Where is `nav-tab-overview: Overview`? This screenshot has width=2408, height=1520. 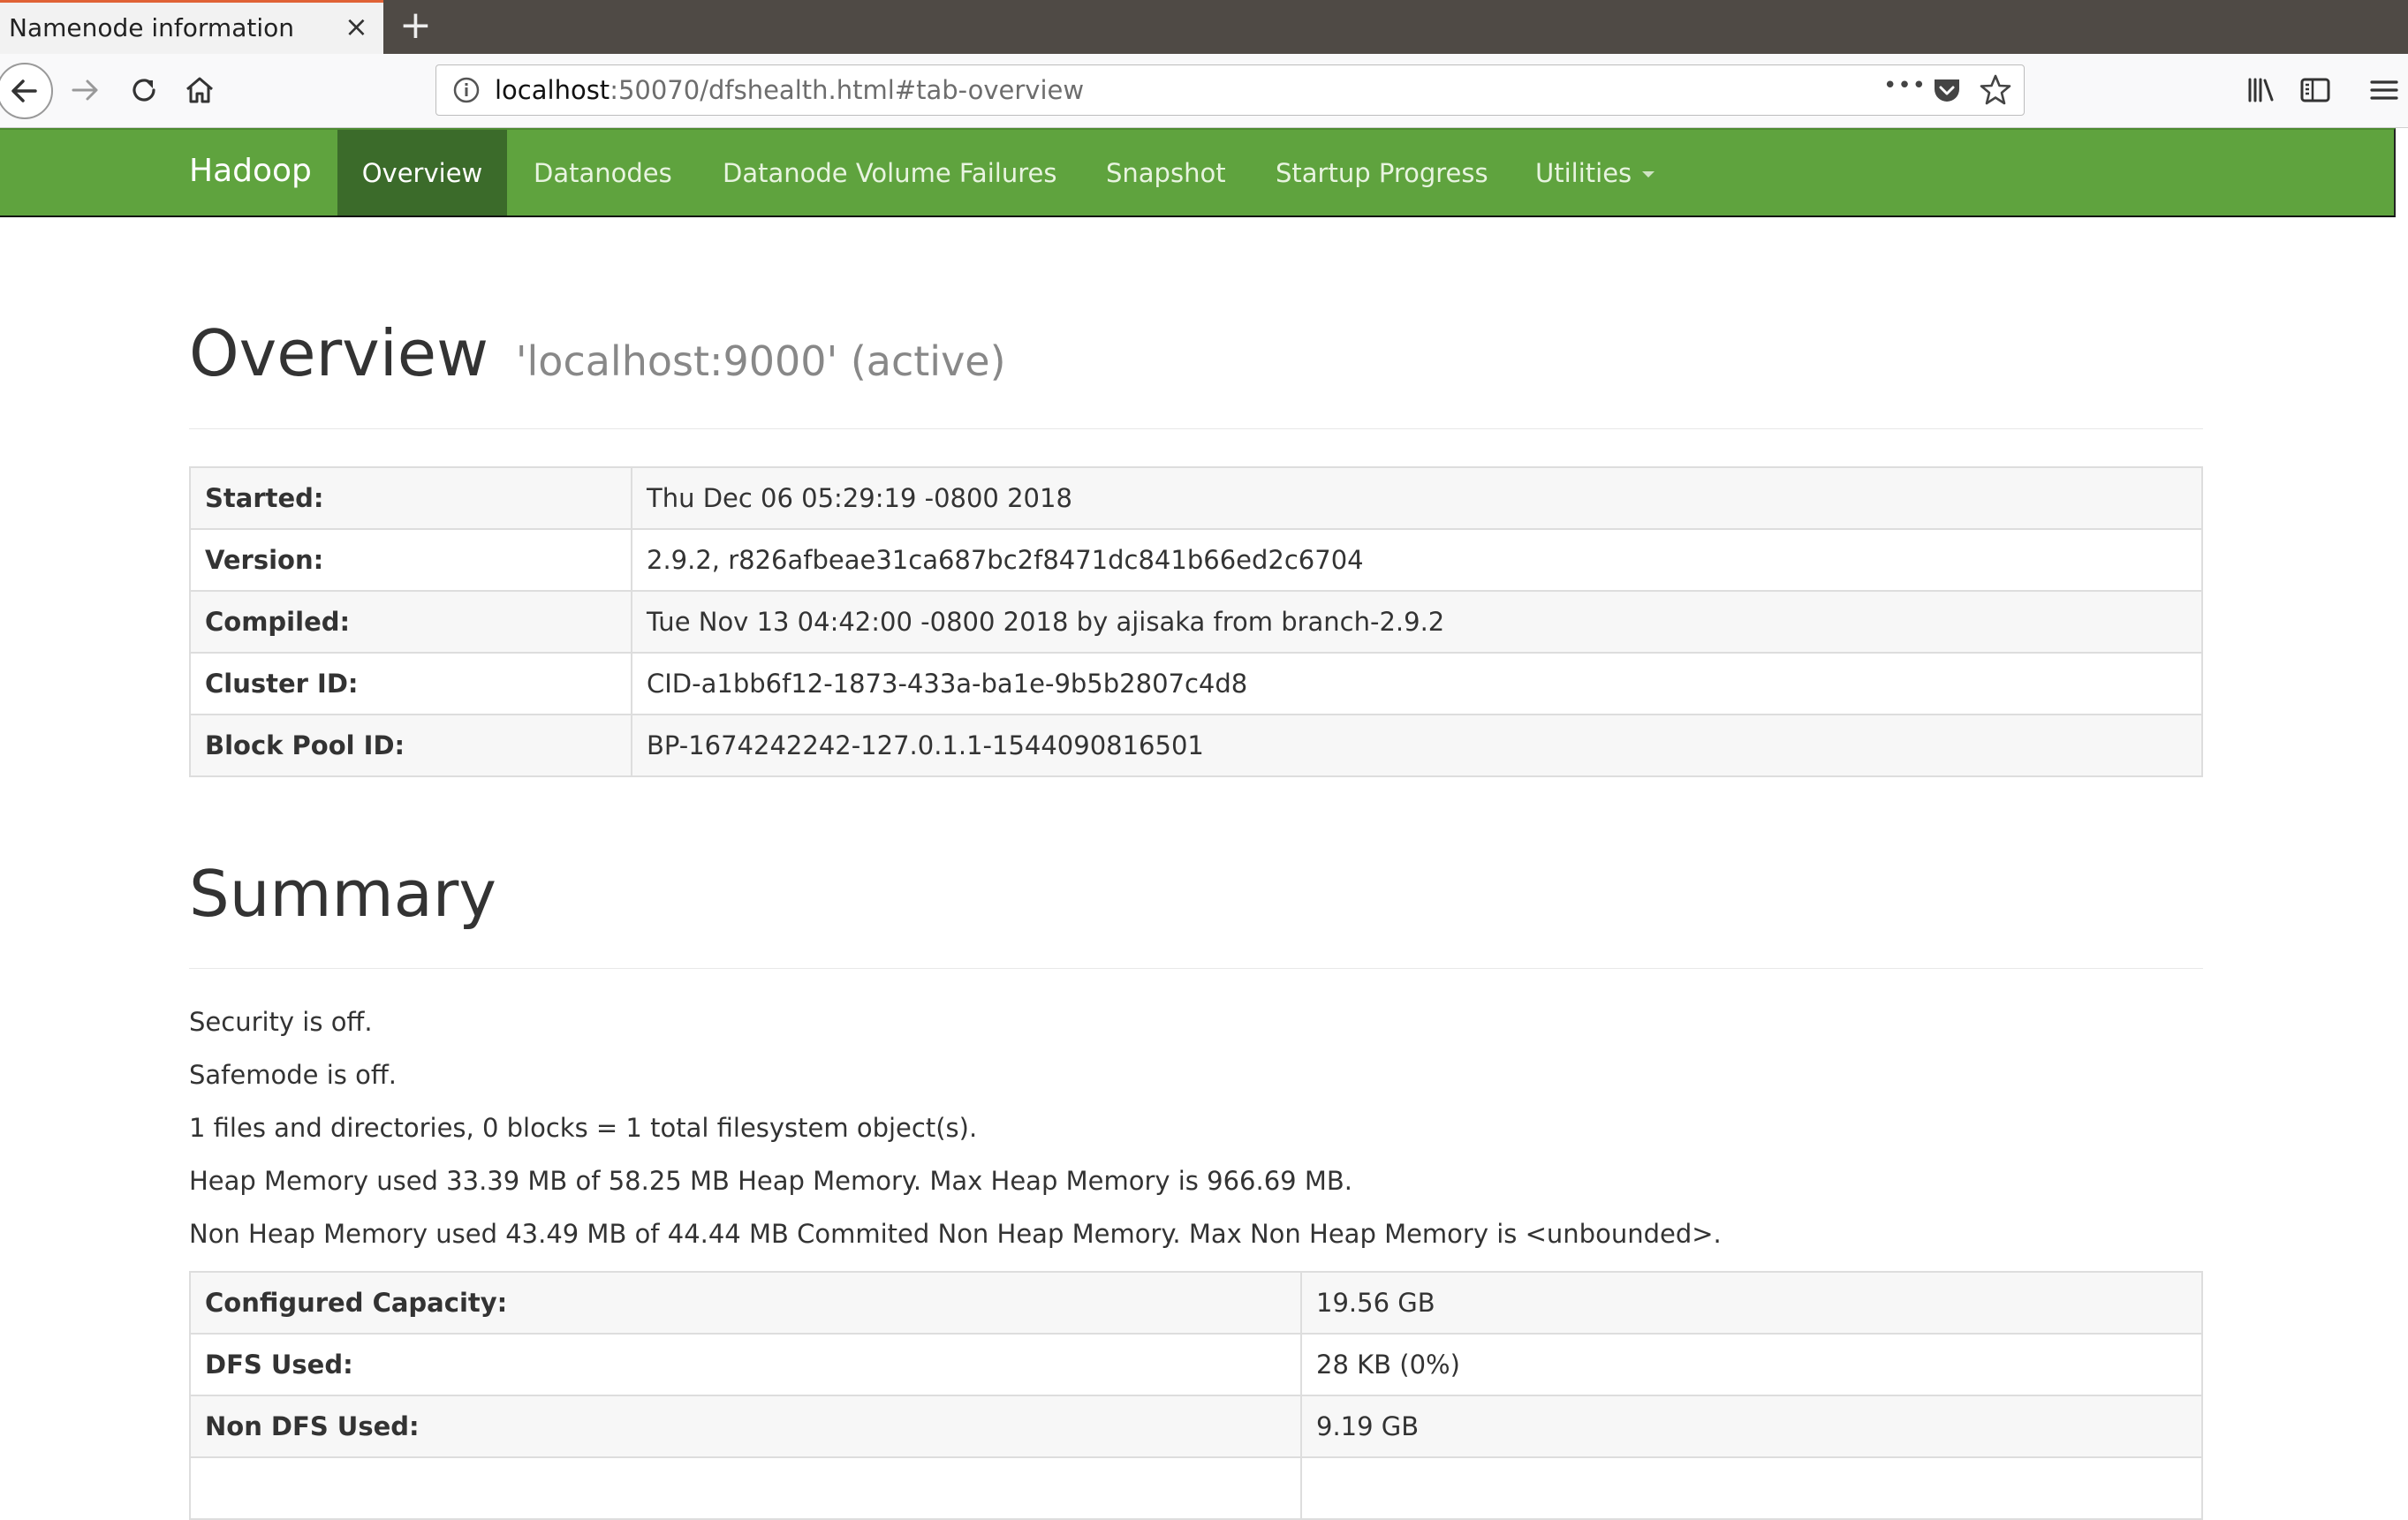
nav-tab-overview: Overview is located at coordinates (422, 173).